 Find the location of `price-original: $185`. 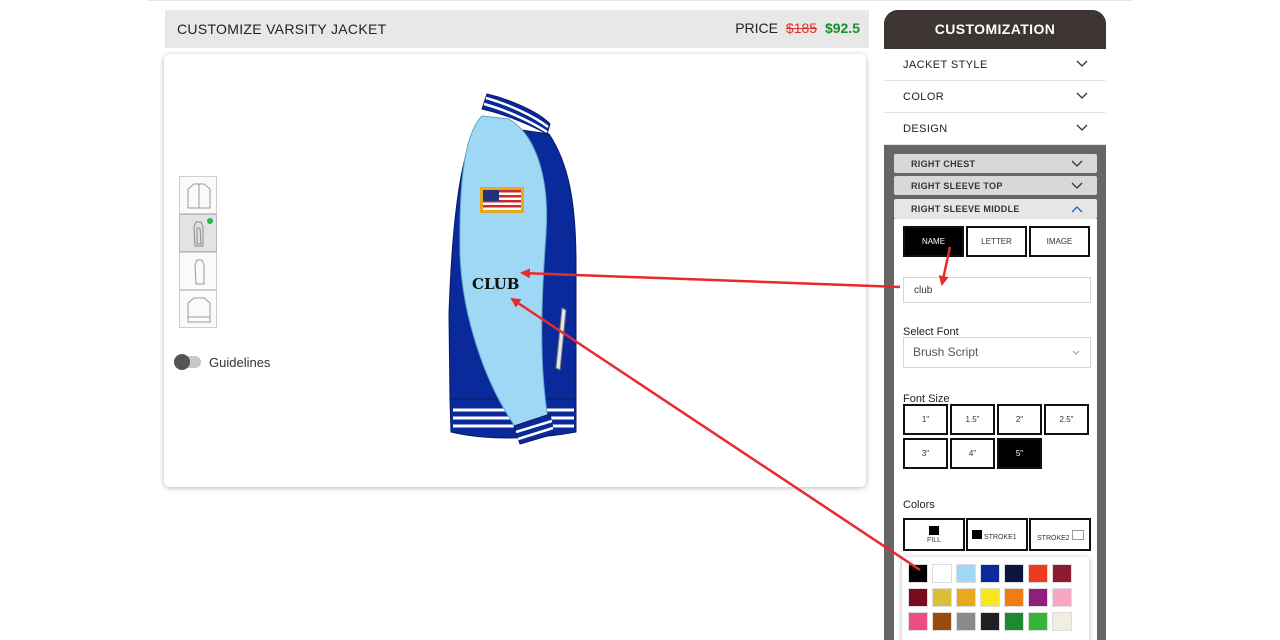

price-original: $185 is located at coordinates (801, 28).